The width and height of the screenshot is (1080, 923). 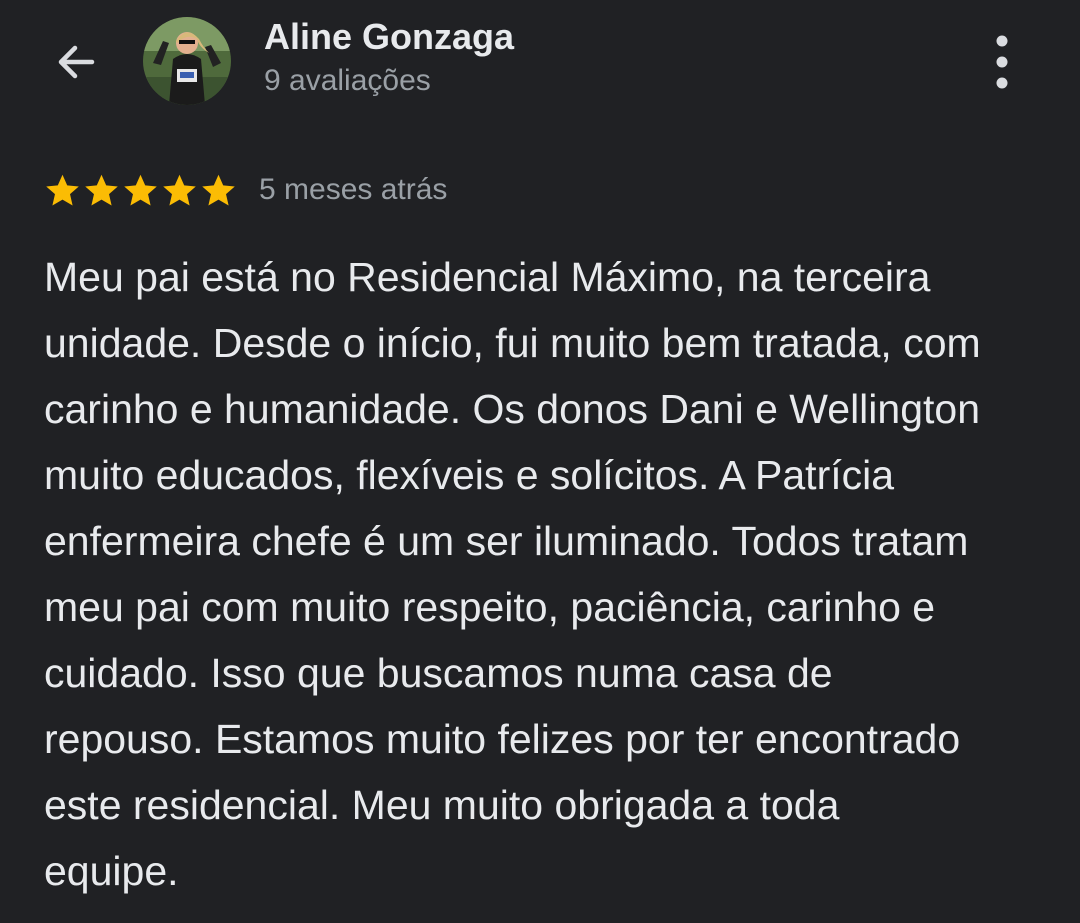 I want to click on star-rating, so click(x=141, y=190).